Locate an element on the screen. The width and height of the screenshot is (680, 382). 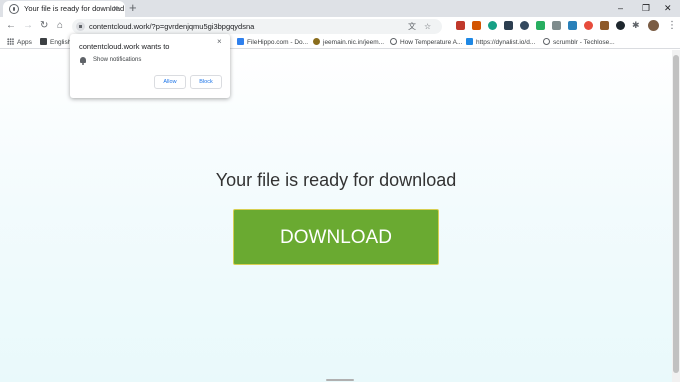
new-tab-button: + is located at coordinates (133, 8).